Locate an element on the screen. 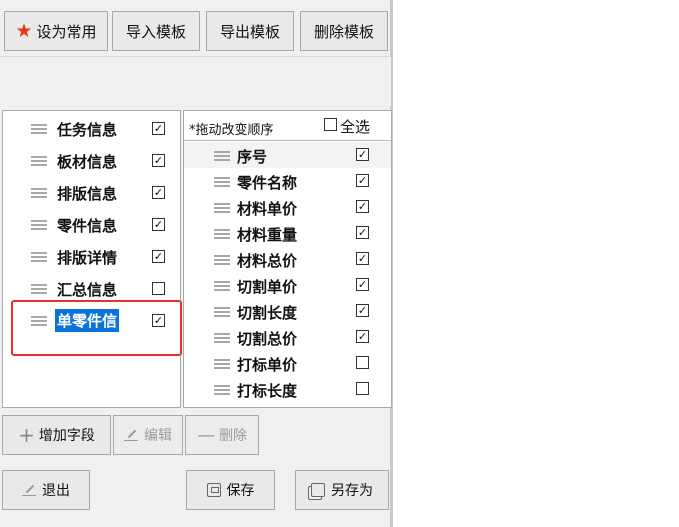 The width and height of the screenshot is (679, 527). category-label: 排版详情 is located at coordinates (87, 258).